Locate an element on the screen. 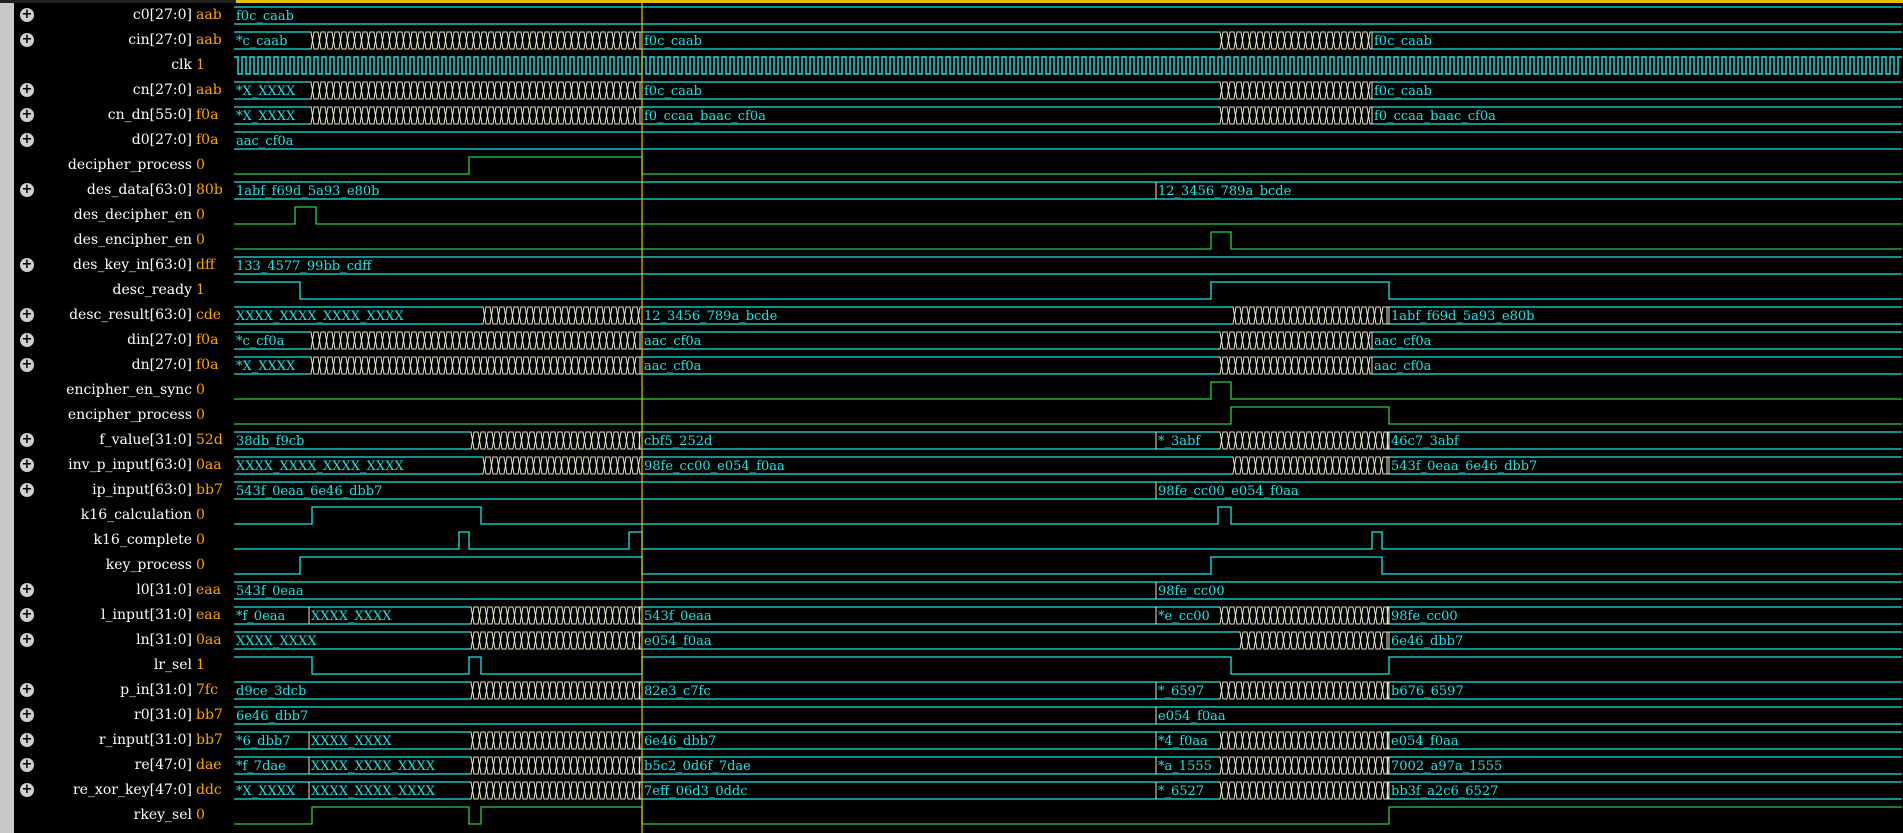 The height and width of the screenshot is (833, 1903). signal-name: inv_p_input[63:0] is located at coordinates (130, 465).